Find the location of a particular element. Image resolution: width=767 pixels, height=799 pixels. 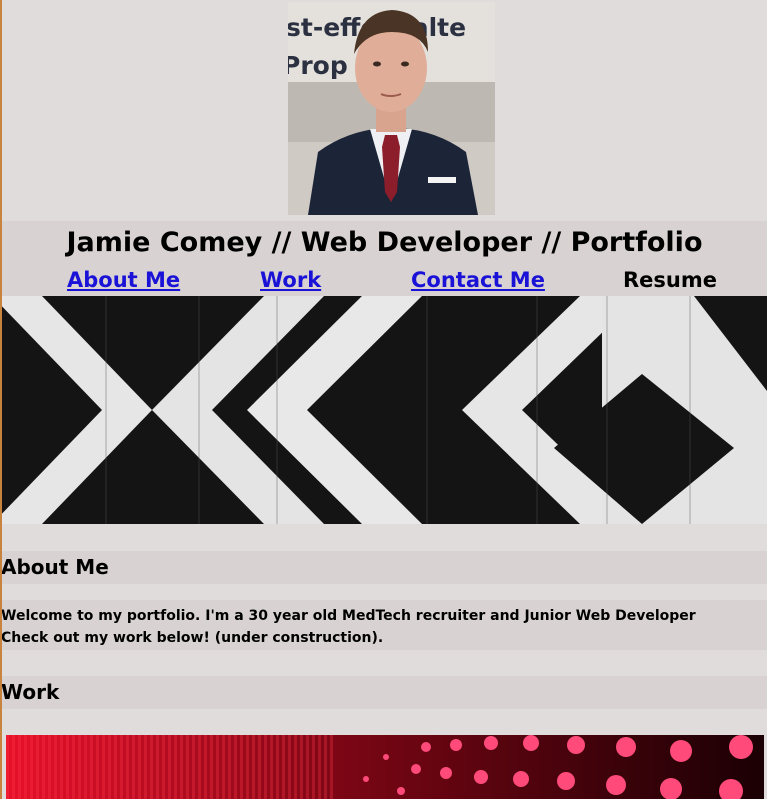

work-project-thumbnail is located at coordinates (385, 767).